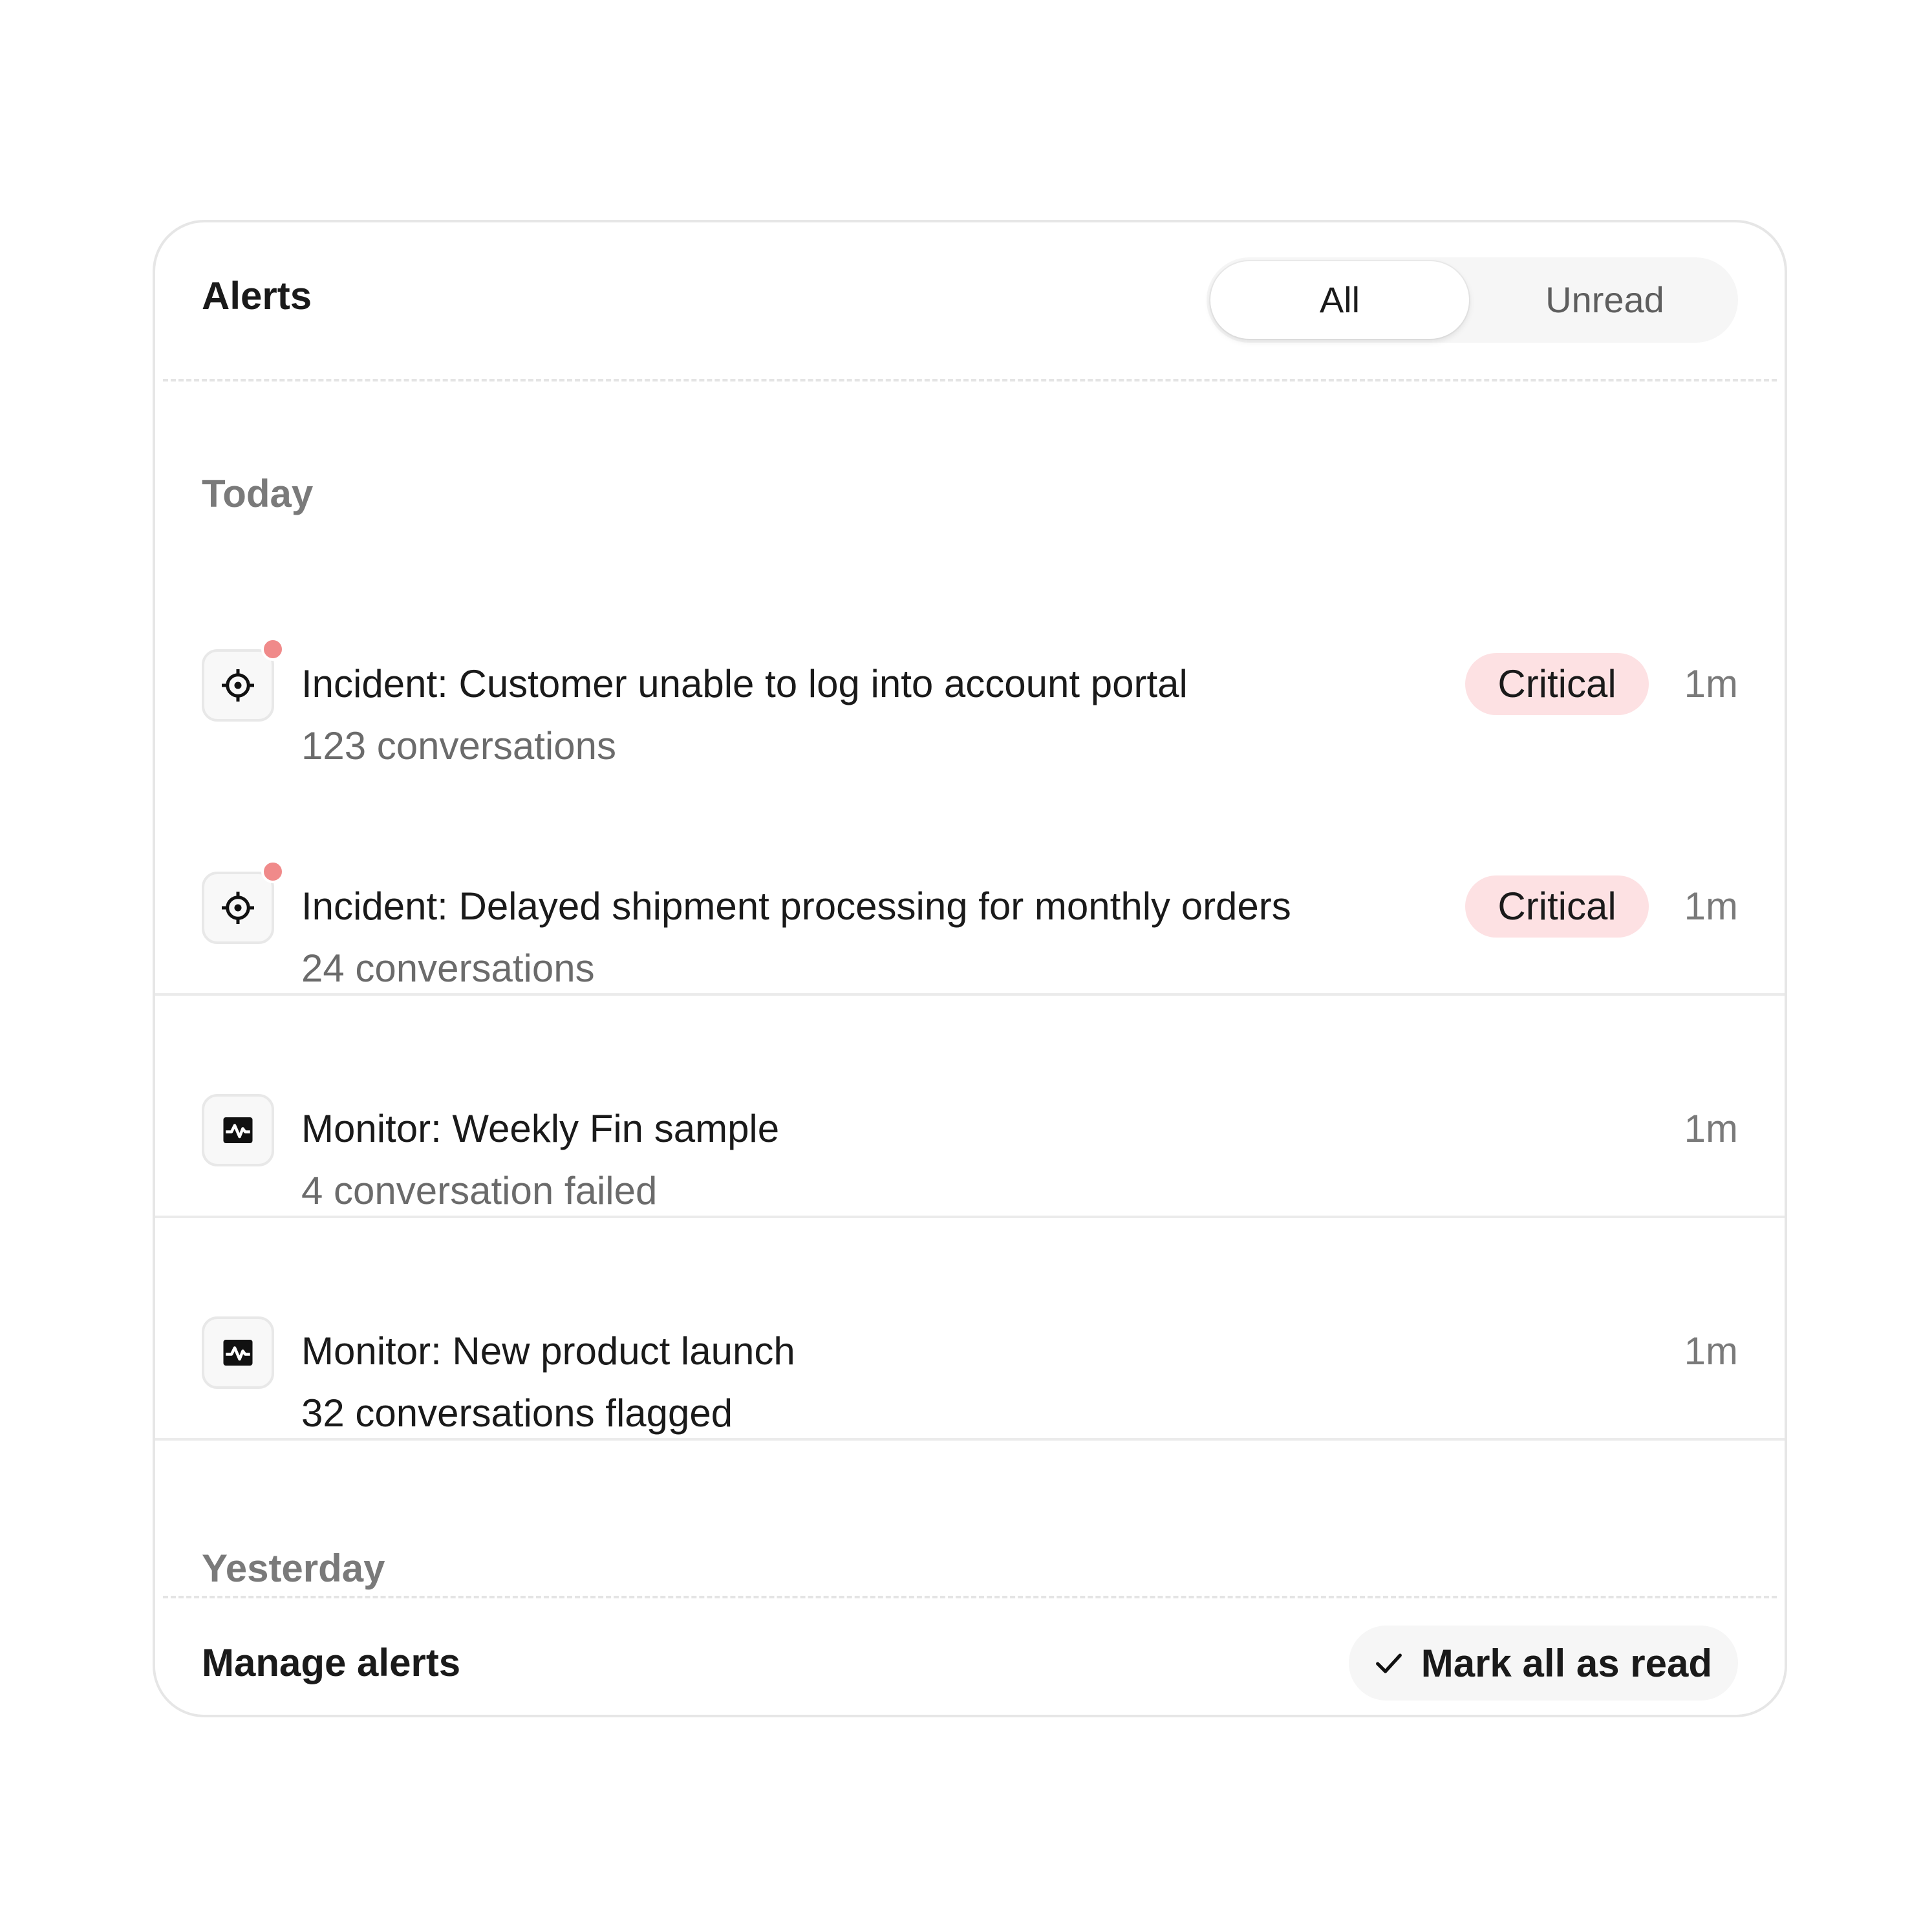 The height and width of the screenshot is (1932, 1932). I want to click on header-divider, so click(970, 380).